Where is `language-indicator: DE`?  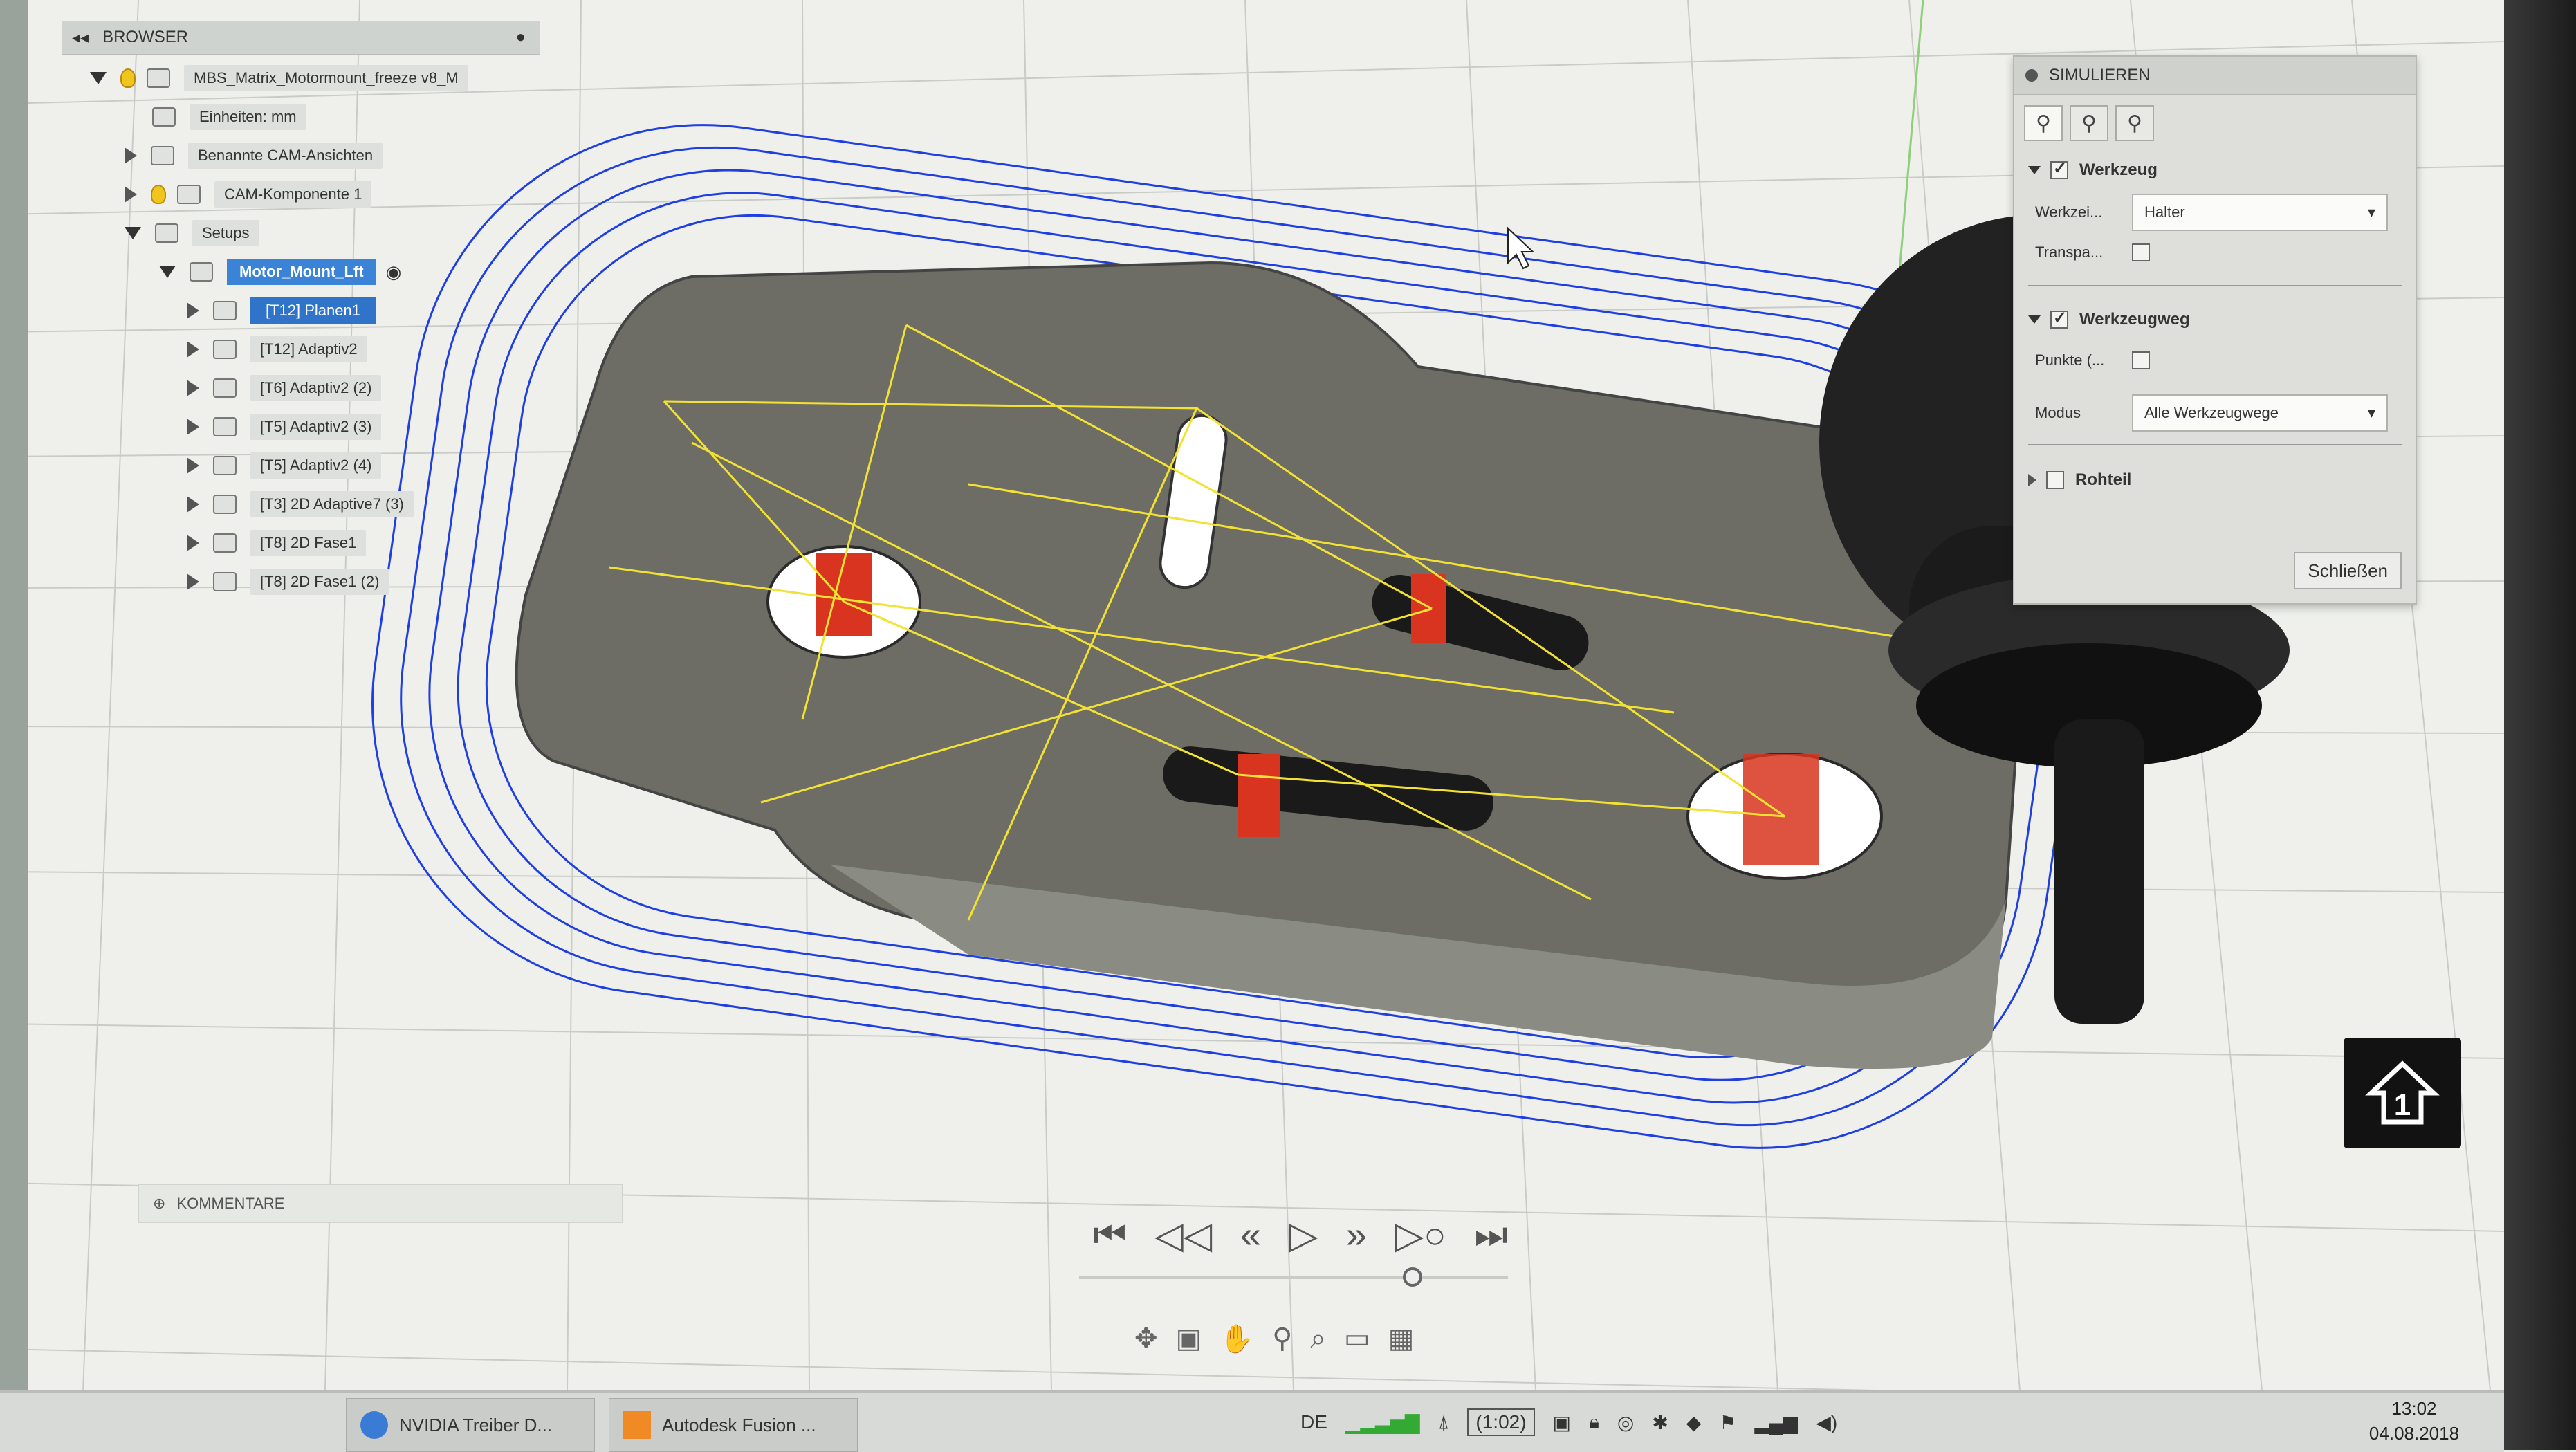
language-indicator: DE is located at coordinates (1313, 1422).